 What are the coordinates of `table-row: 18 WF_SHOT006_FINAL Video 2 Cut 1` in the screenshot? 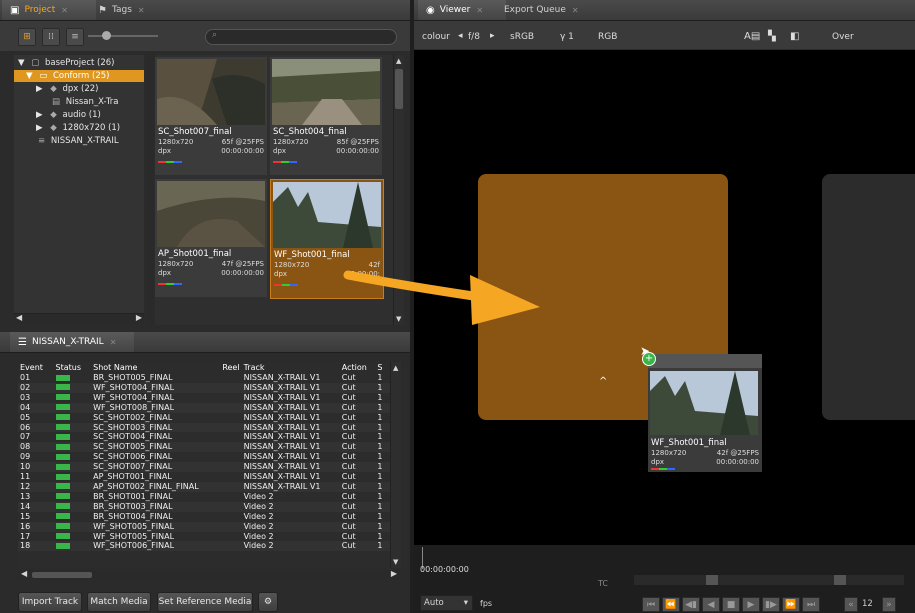 It's located at (204, 546).